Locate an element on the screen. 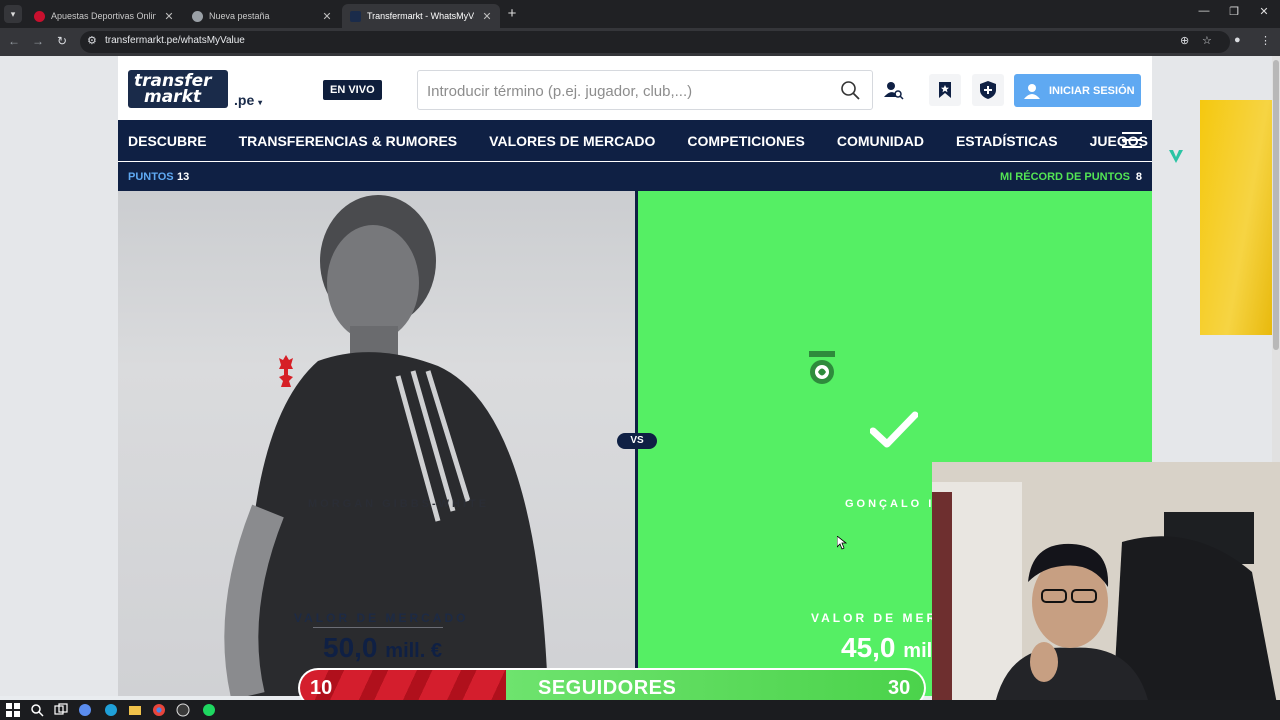  browser-tab: Apuestas Deportivas Online | A ✕ is located at coordinates (104, 16).